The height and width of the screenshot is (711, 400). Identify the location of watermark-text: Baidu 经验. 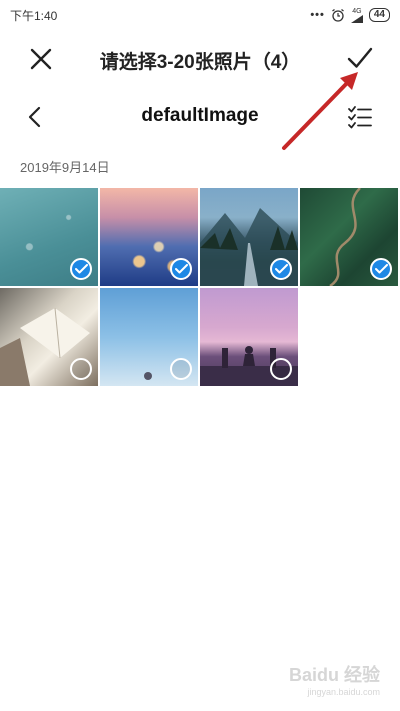
(334, 675).